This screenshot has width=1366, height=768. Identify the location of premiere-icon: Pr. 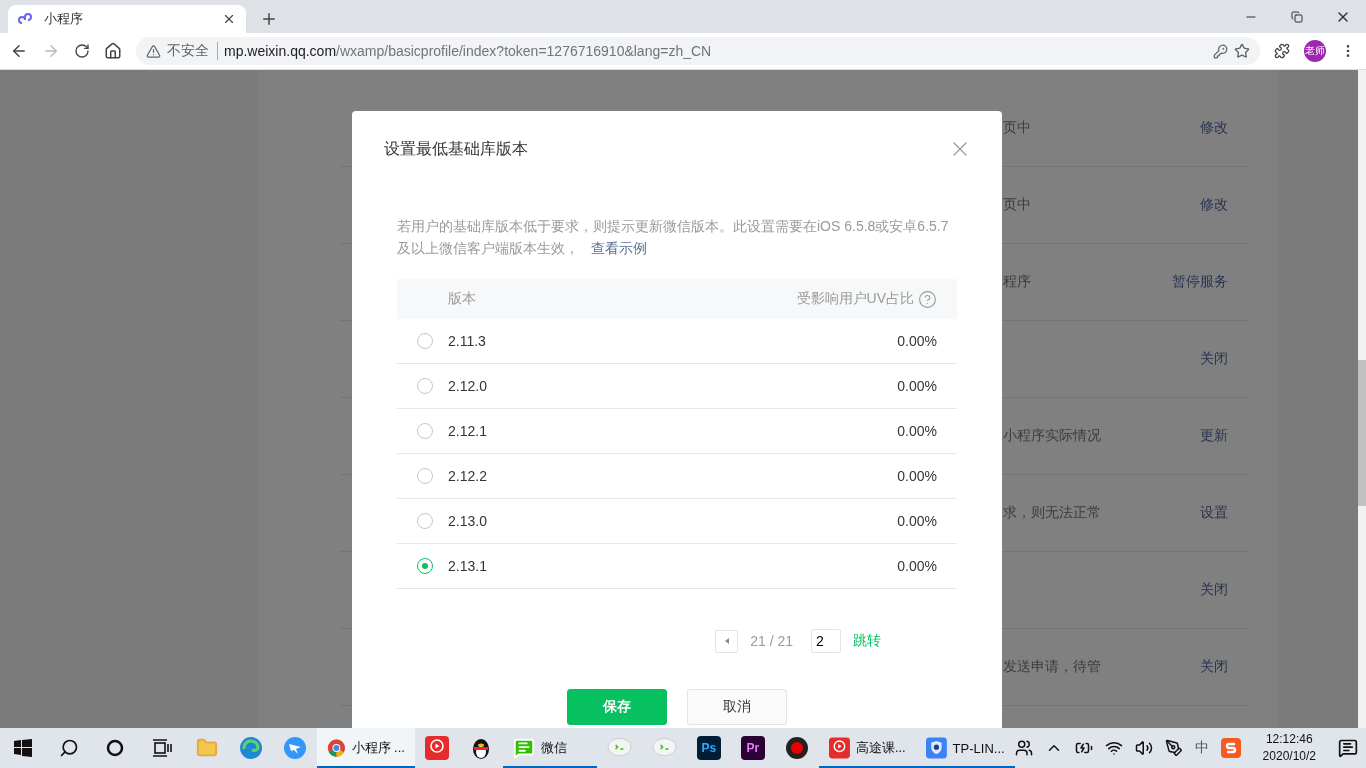
(752, 748).